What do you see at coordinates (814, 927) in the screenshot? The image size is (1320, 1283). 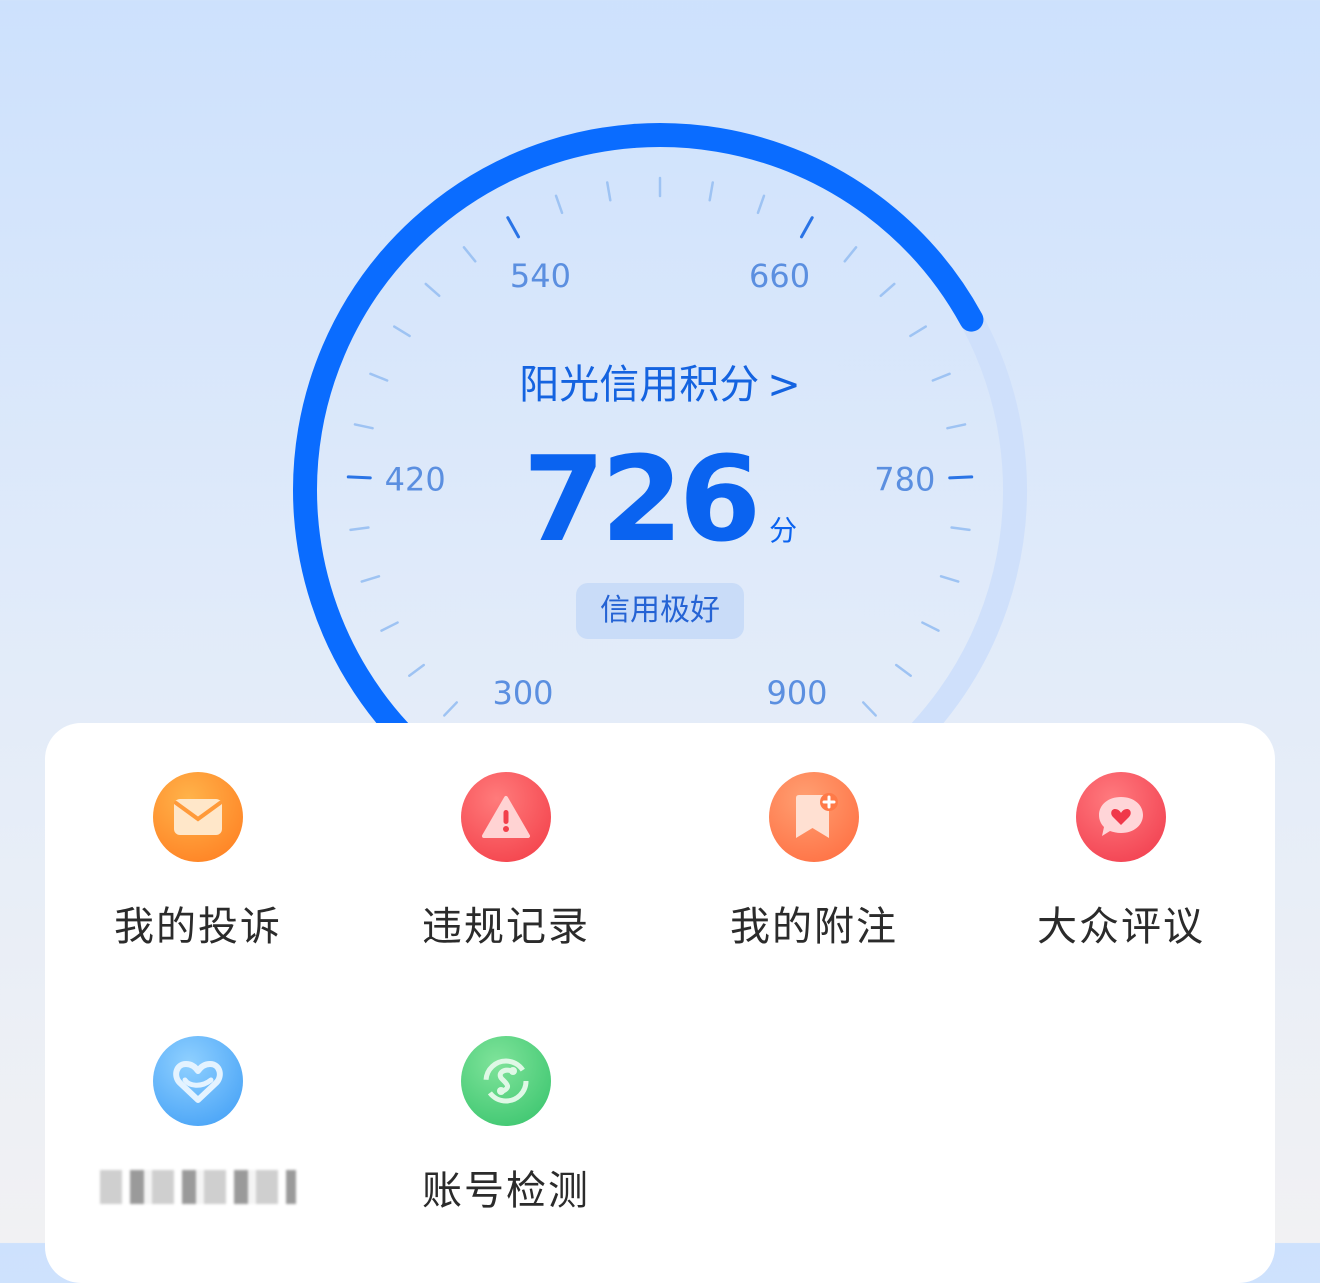 I see `menu-item-label: 我的附注` at bounding box center [814, 927].